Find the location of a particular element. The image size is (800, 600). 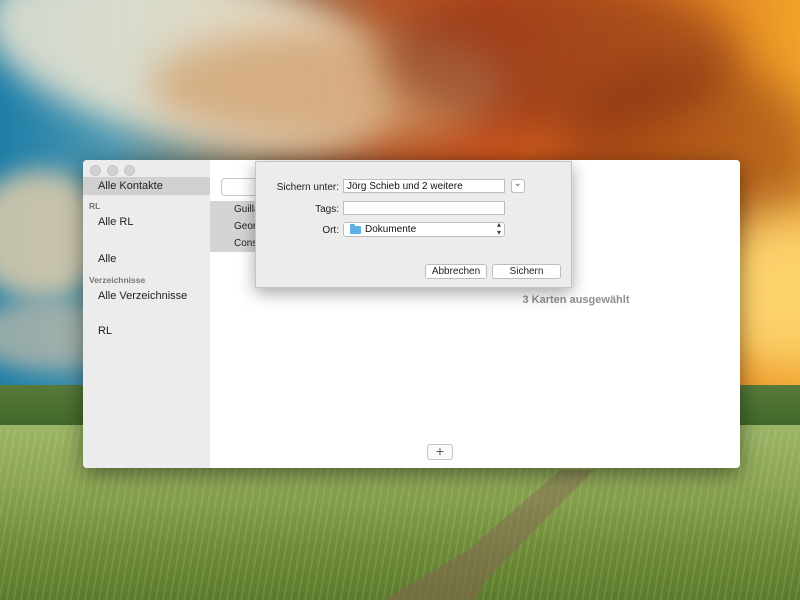

close-window-button is located at coordinates (95, 170).